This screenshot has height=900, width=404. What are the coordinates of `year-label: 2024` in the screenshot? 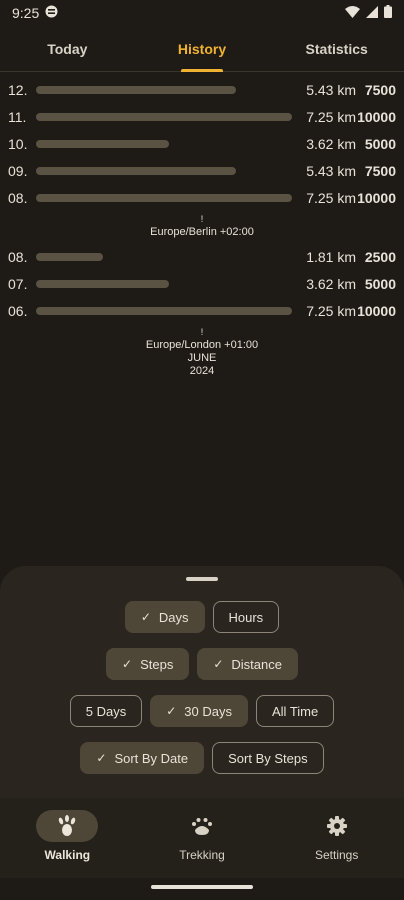 It's located at (202, 371).